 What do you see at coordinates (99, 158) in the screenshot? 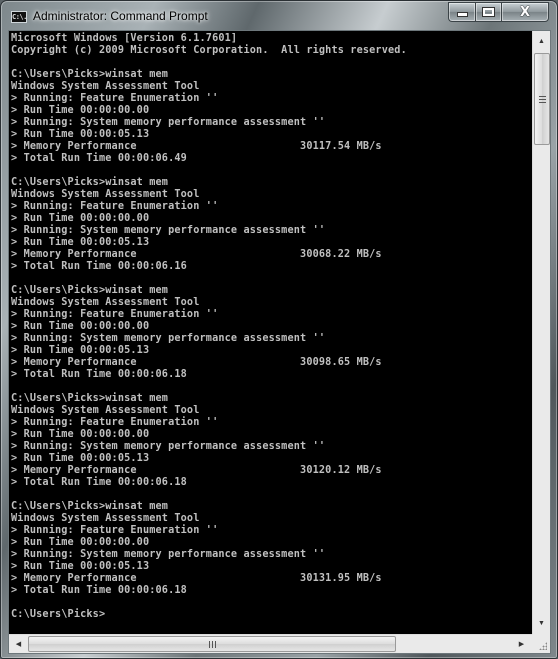
I see `output-line: > Total Run Time 00:00:06.49` at bounding box center [99, 158].